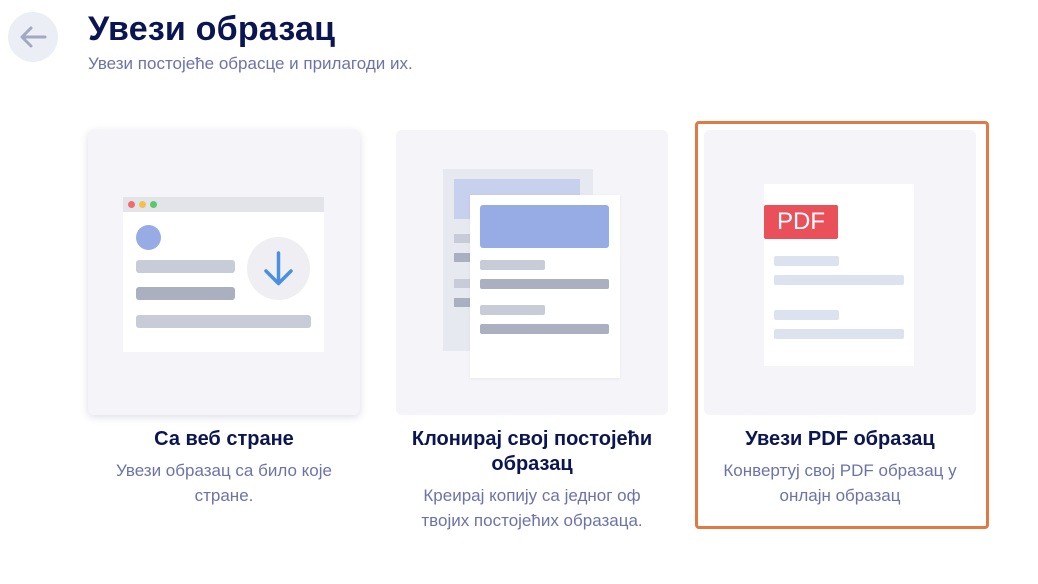 This screenshot has width=1038, height=584. What do you see at coordinates (544, 226) in the screenshot?
I see `front-doc-header` at bounding box center [544, 226].